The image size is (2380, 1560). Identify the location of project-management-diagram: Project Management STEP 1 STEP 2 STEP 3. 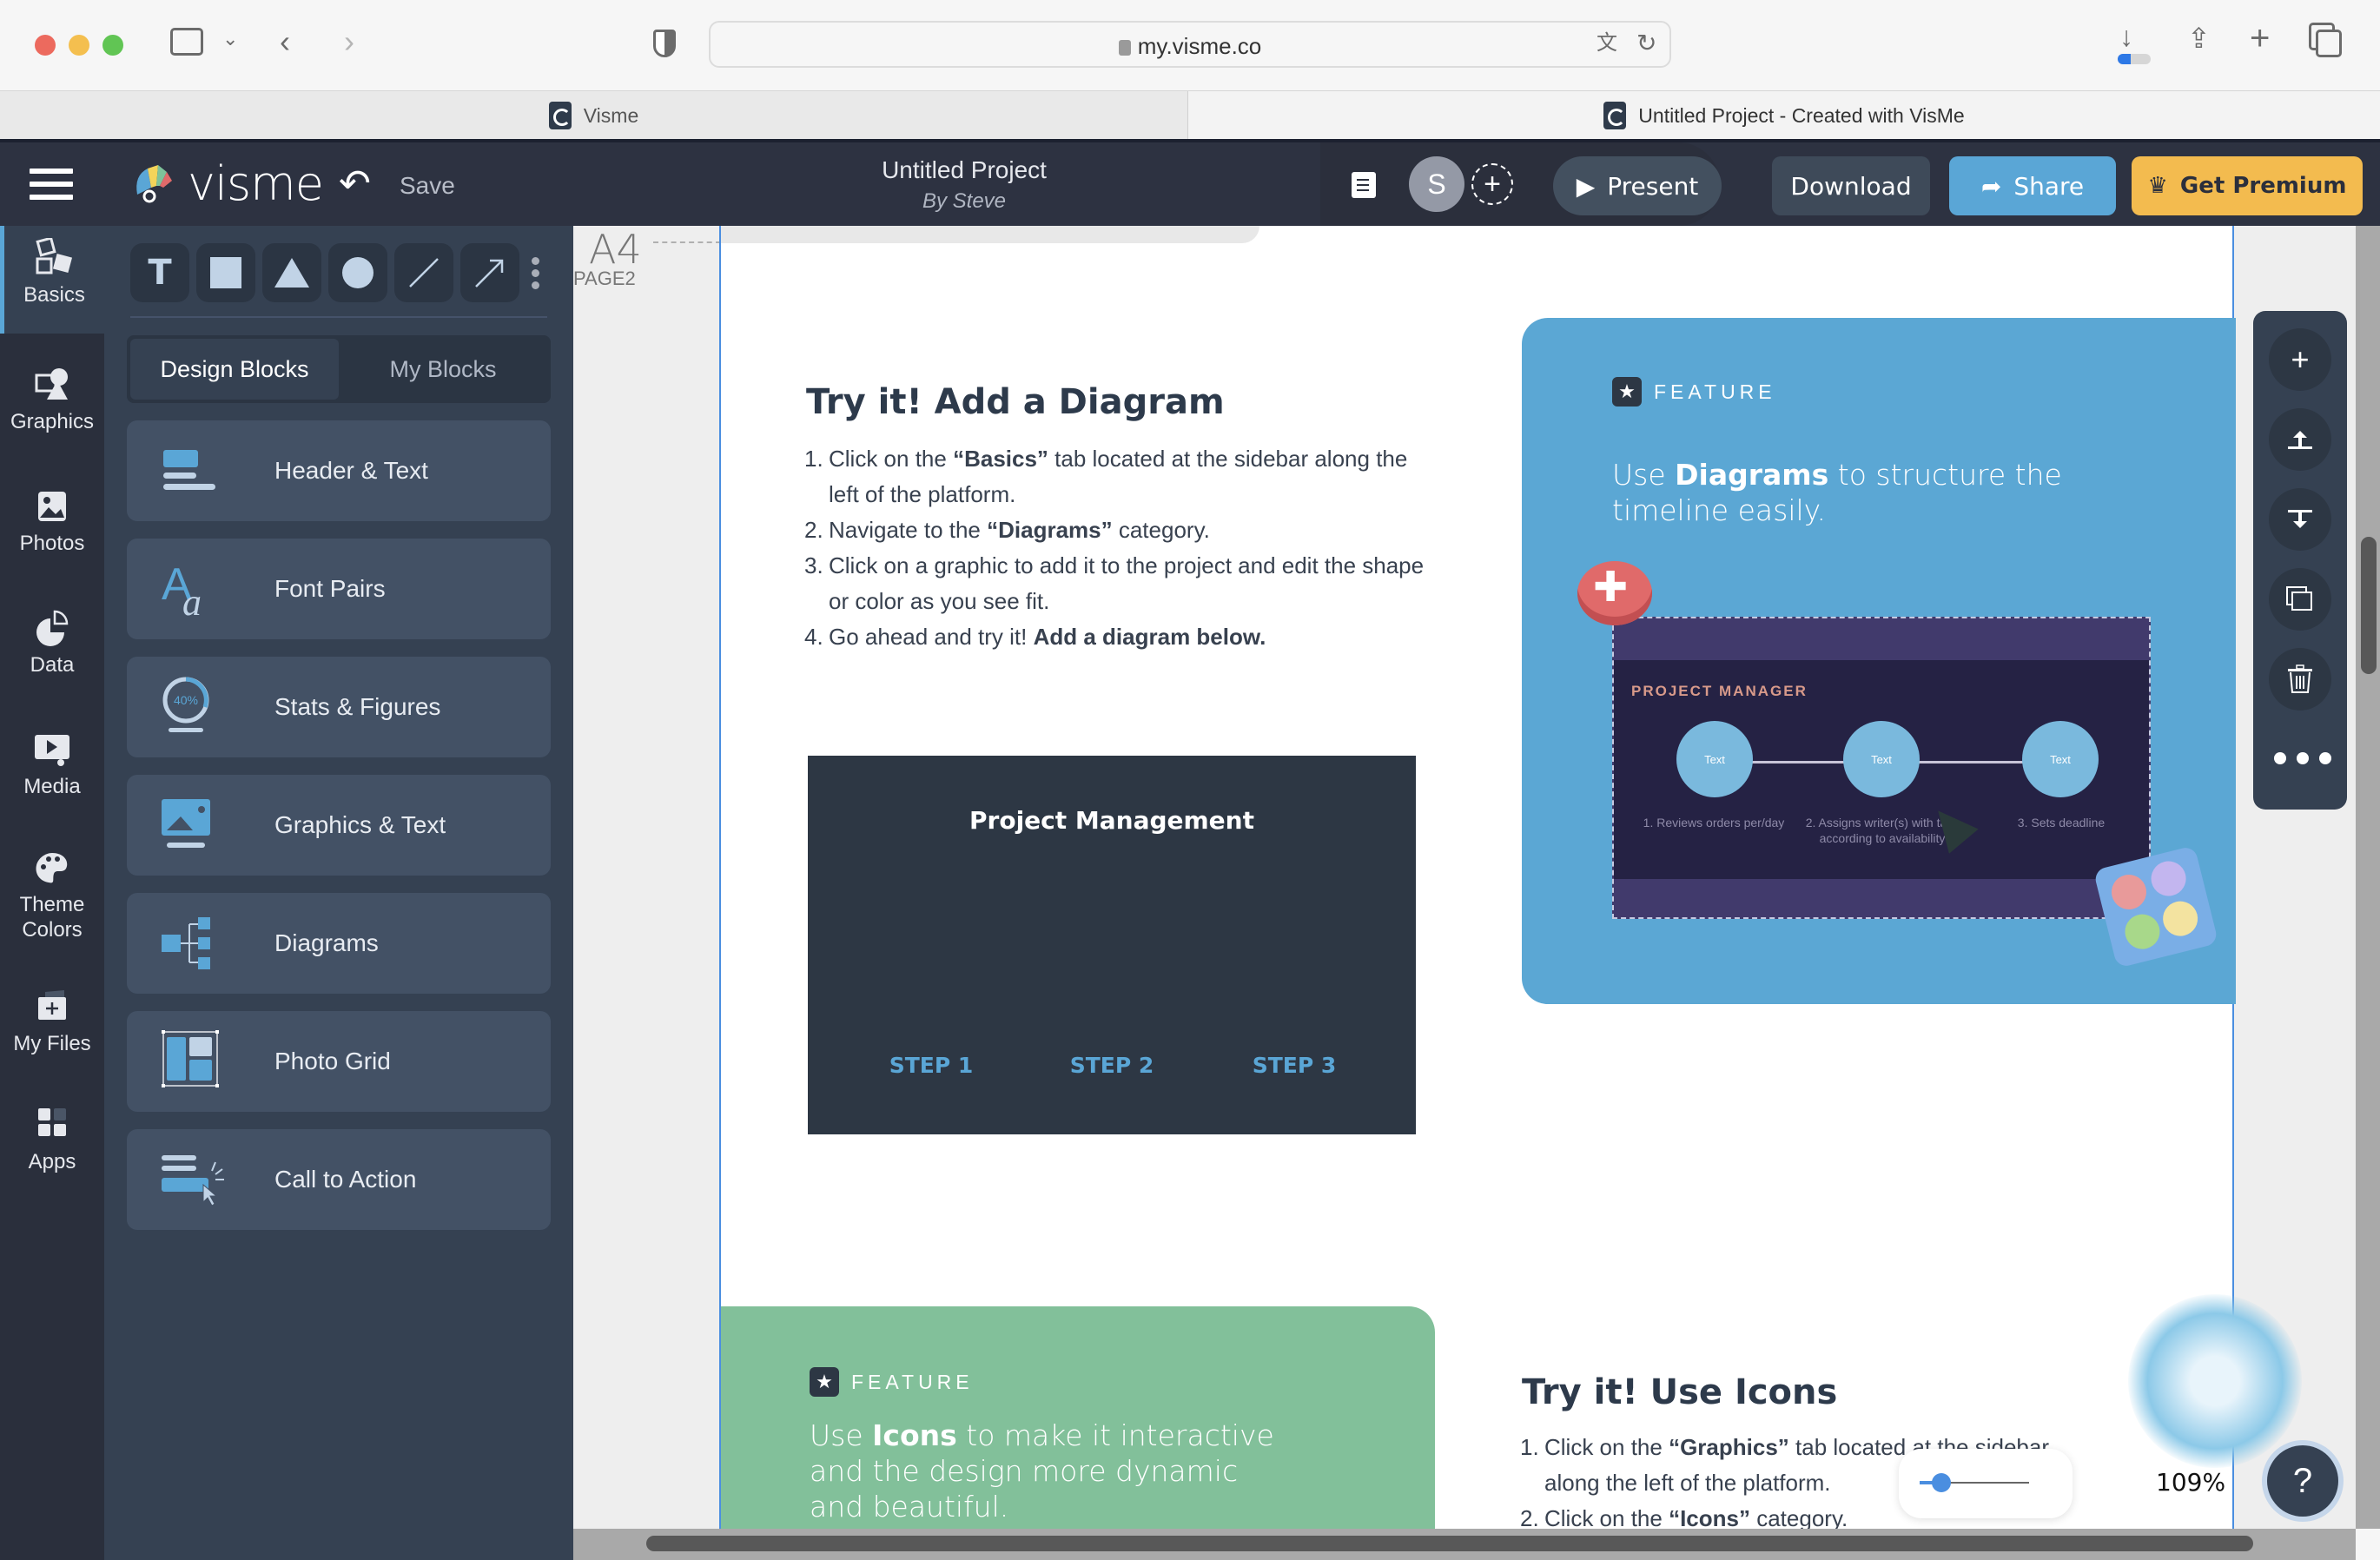
(1112, 945).